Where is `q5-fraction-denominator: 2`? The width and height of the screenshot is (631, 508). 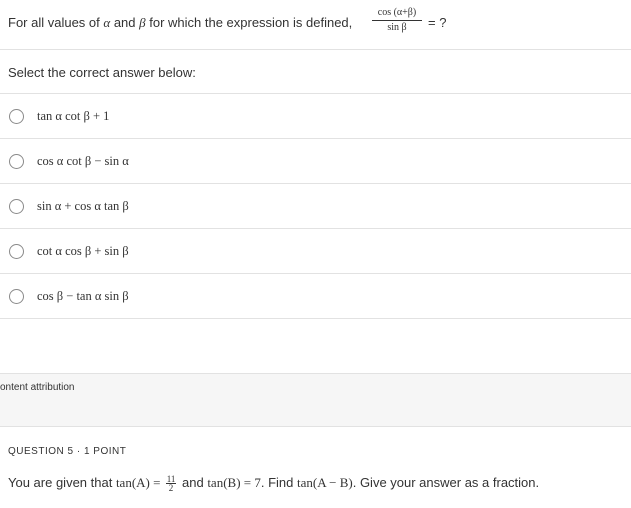
q5-fraction-denominator: 2 is located at coordinates (171, 488).